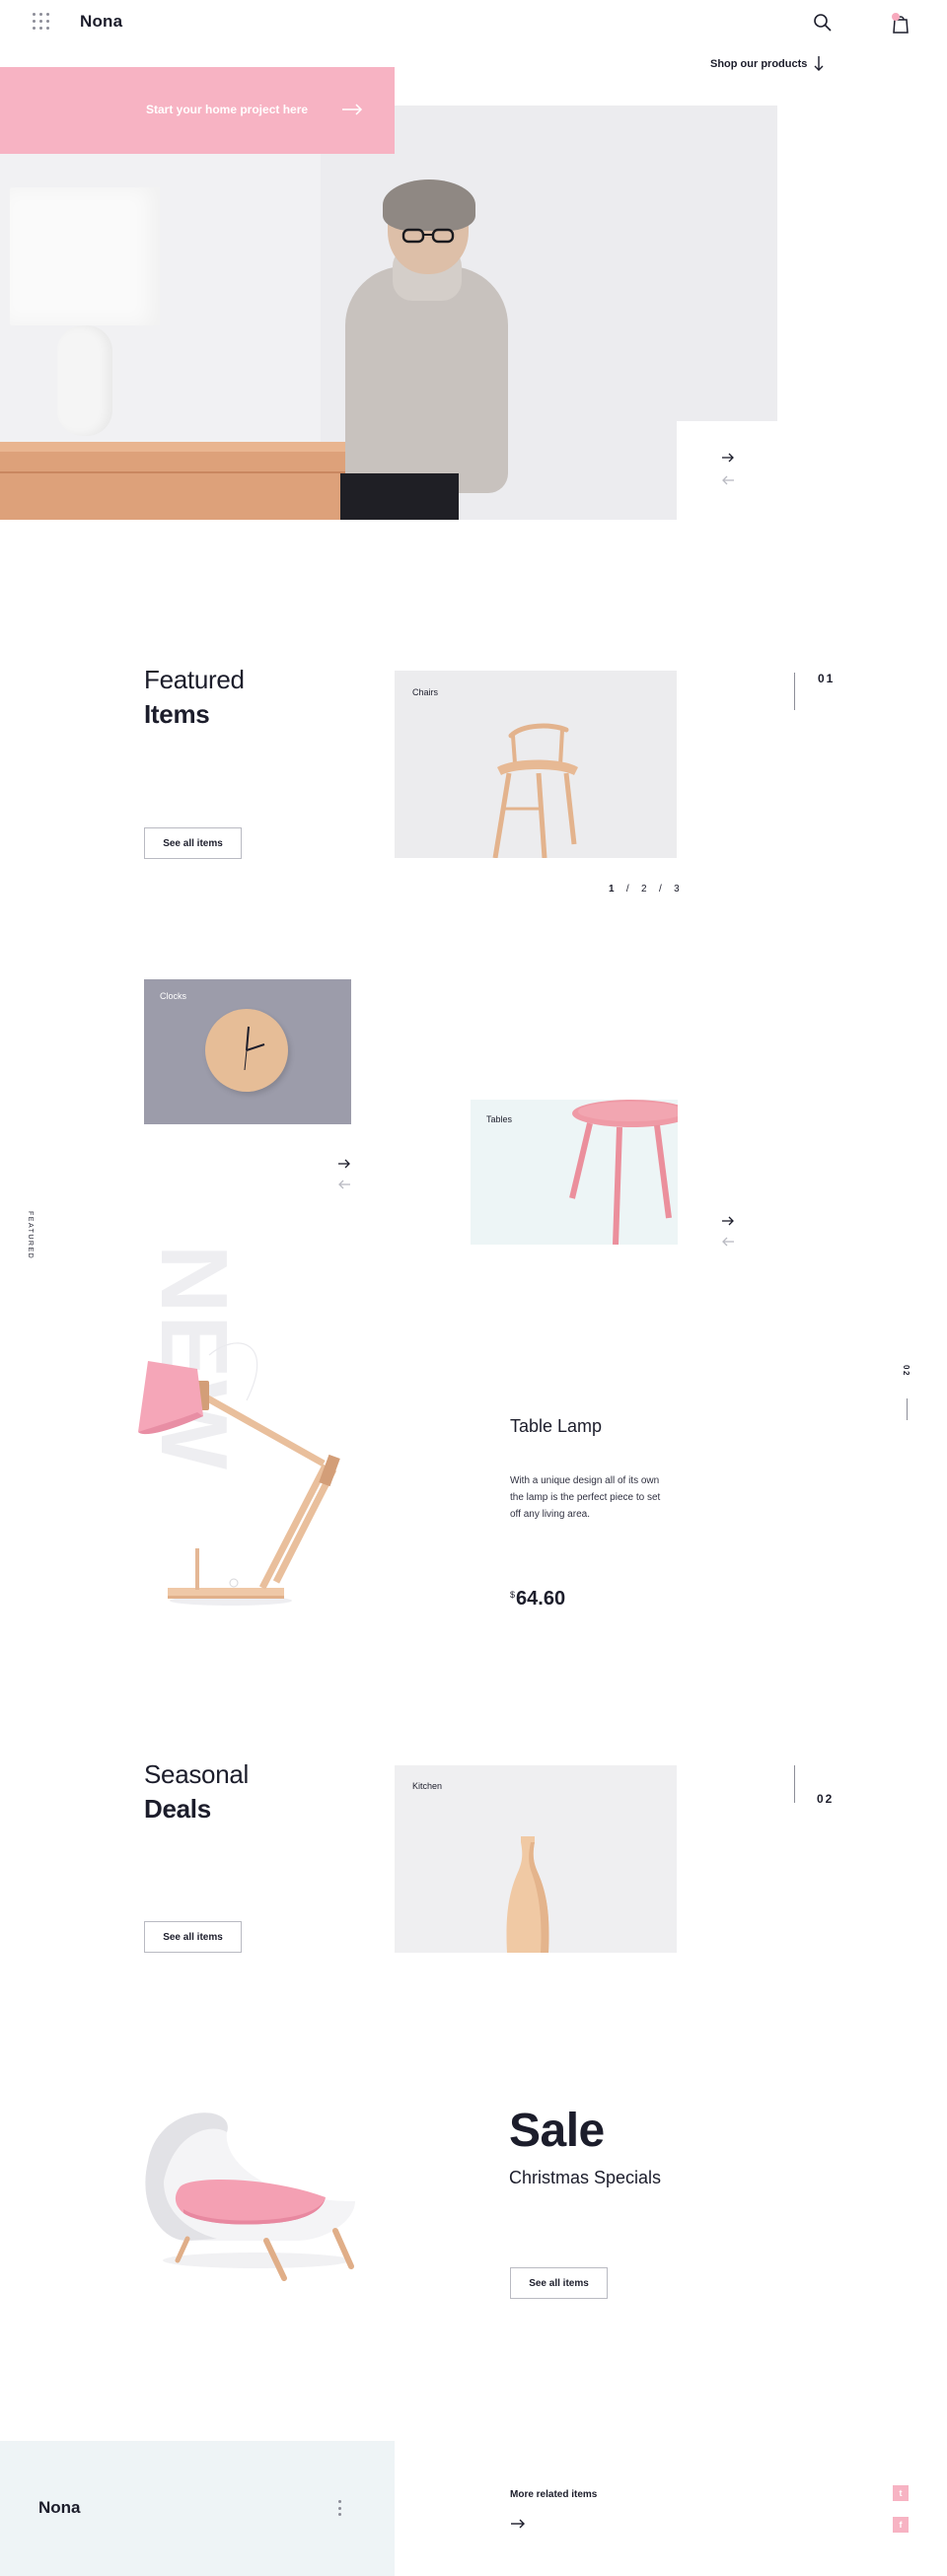 The height and width of the screenshot is (2576, 947). Describe the element at coordinates (823, 23) in the screenshot. I see `search-icon` at that location.